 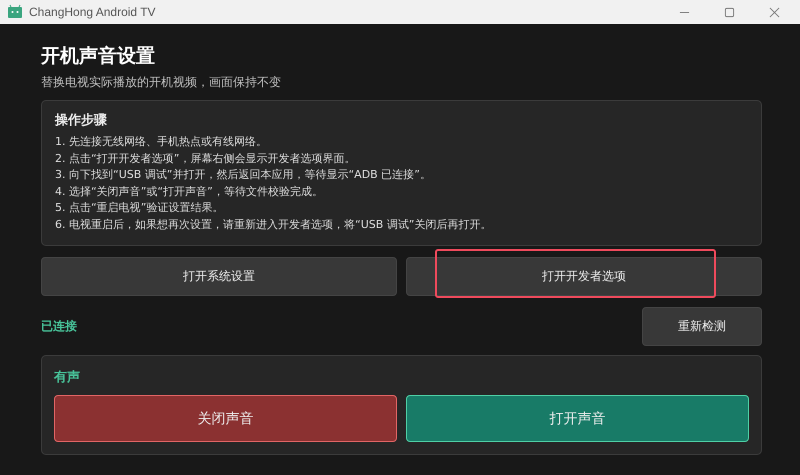 What do you see at coordinates (81, 120) in the screenshot?
I see `steps-title: 操作步骤` at bounding box center [81, 120].